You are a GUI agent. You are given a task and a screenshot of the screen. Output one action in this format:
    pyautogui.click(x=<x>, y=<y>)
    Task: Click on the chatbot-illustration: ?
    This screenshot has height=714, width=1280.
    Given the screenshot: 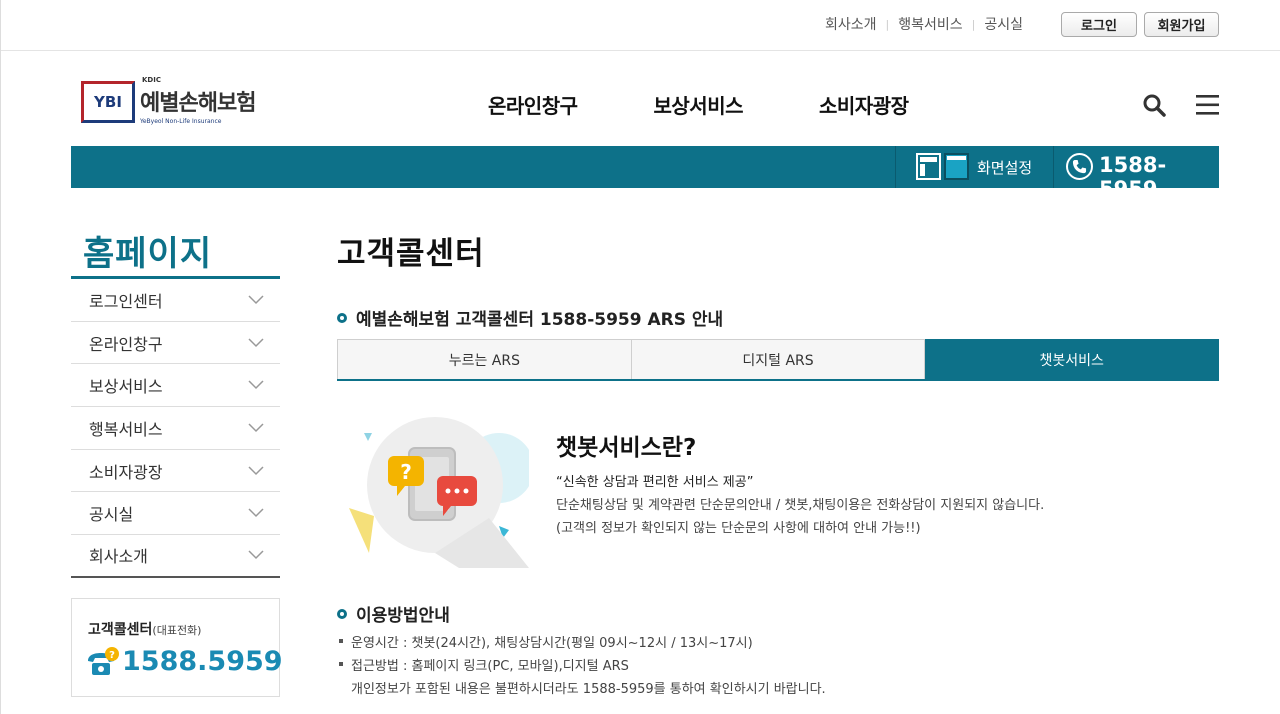 What is the action you would take?
    pyautogui.click(x=439, y=492)
    